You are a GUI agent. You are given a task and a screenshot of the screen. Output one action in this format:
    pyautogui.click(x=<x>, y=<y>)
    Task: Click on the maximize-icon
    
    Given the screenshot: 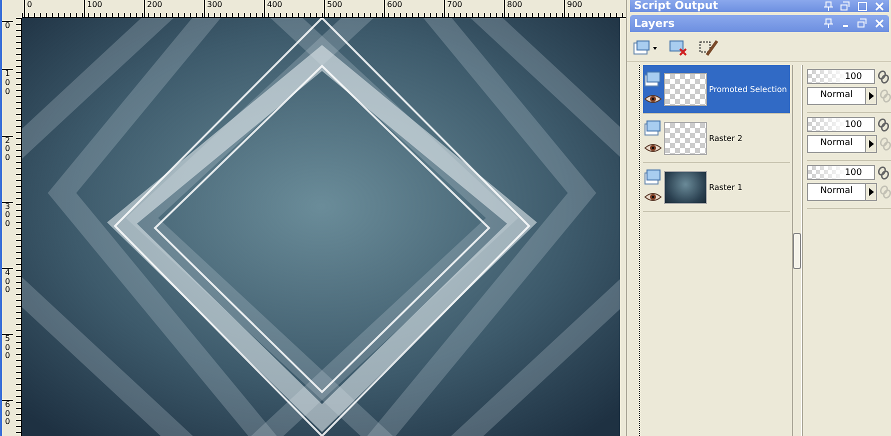 What is the action you would take?
    pyautogui.click(x=862, y=6)
    